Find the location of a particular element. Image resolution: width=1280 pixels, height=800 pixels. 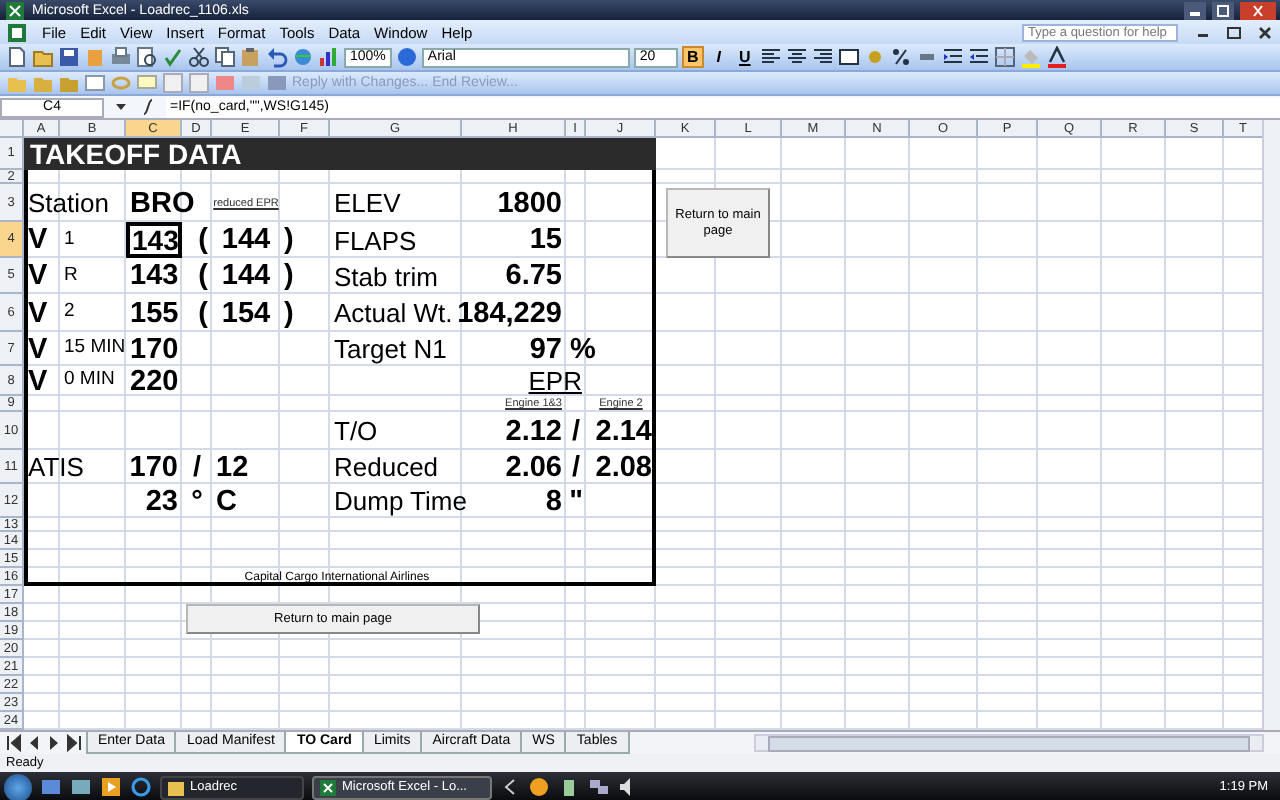

align-left-icon is located at coordinates (770, 57).